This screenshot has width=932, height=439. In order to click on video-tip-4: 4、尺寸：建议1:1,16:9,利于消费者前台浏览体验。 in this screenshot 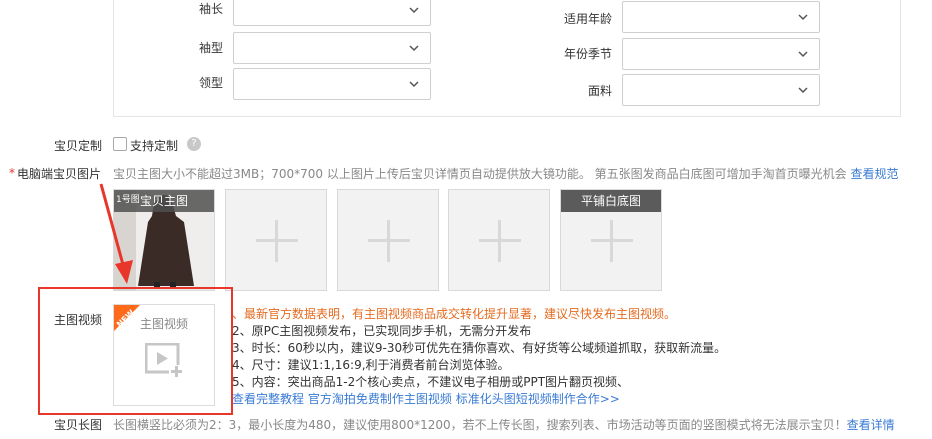, I will do `click(371, 365)`.